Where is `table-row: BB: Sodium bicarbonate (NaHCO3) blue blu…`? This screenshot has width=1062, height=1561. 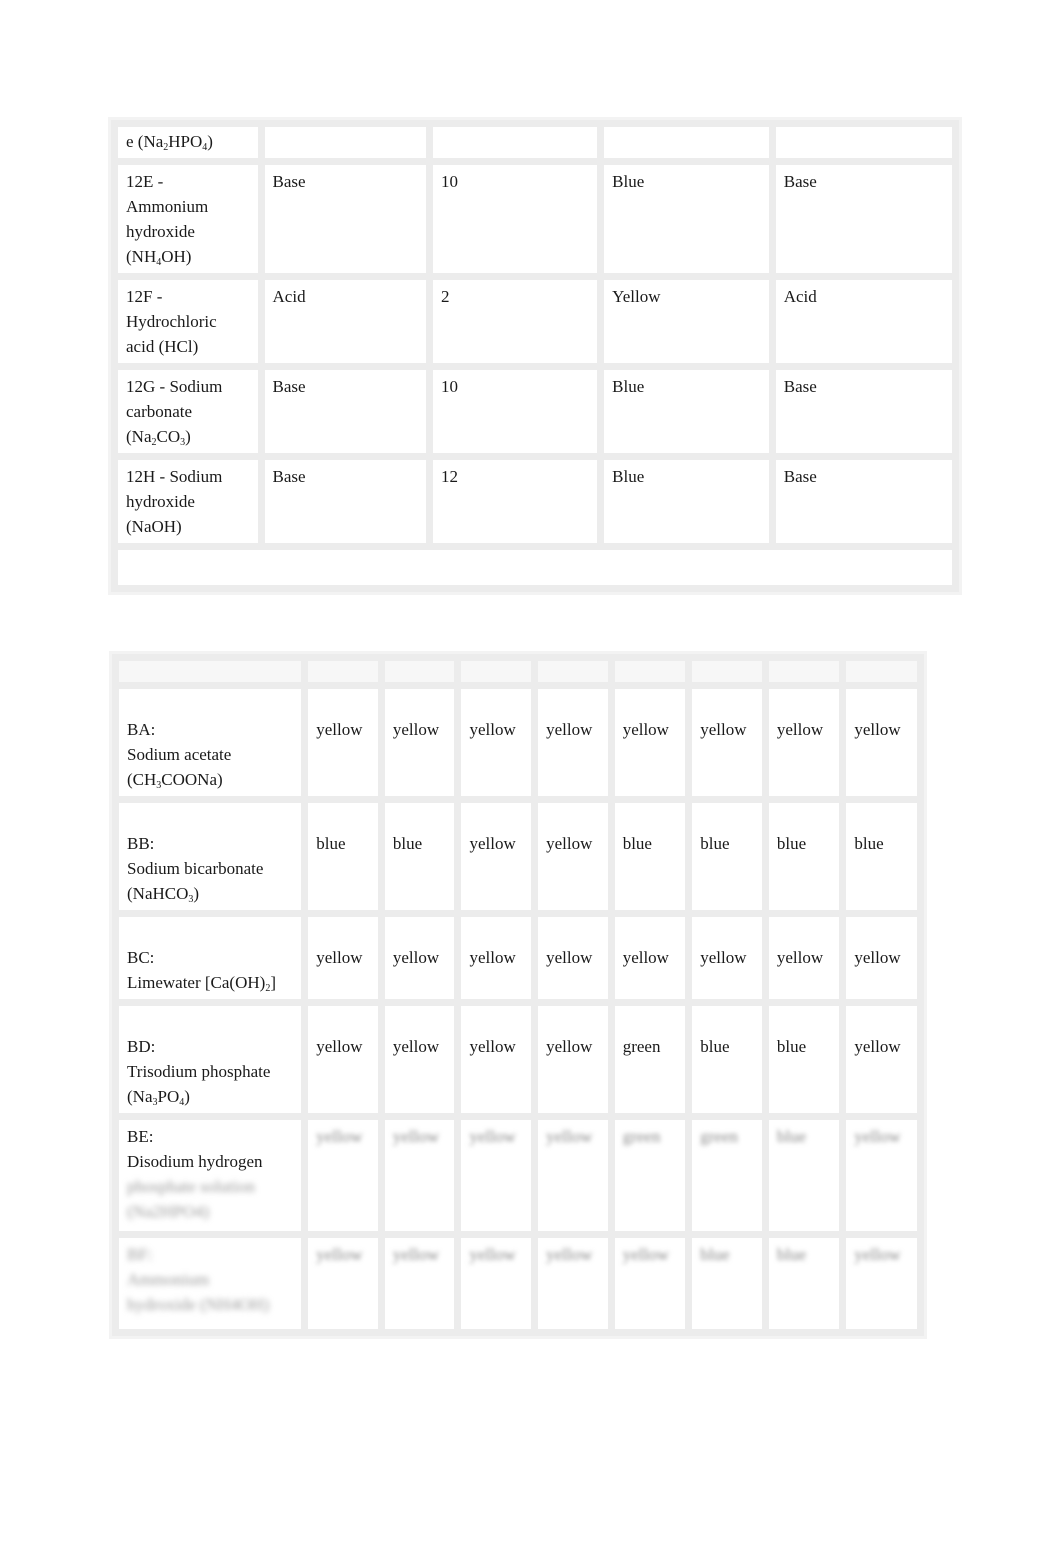 table-row: BB: Sodium bicarbonate (NaHCO3) blue blu… is located at coordinates (517, 856).